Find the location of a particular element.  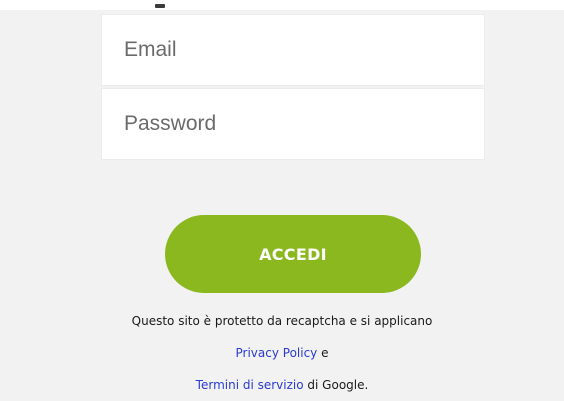

recaptcha-terms-line: Termini di servizio di Google. is located at coordinates (282, 385).